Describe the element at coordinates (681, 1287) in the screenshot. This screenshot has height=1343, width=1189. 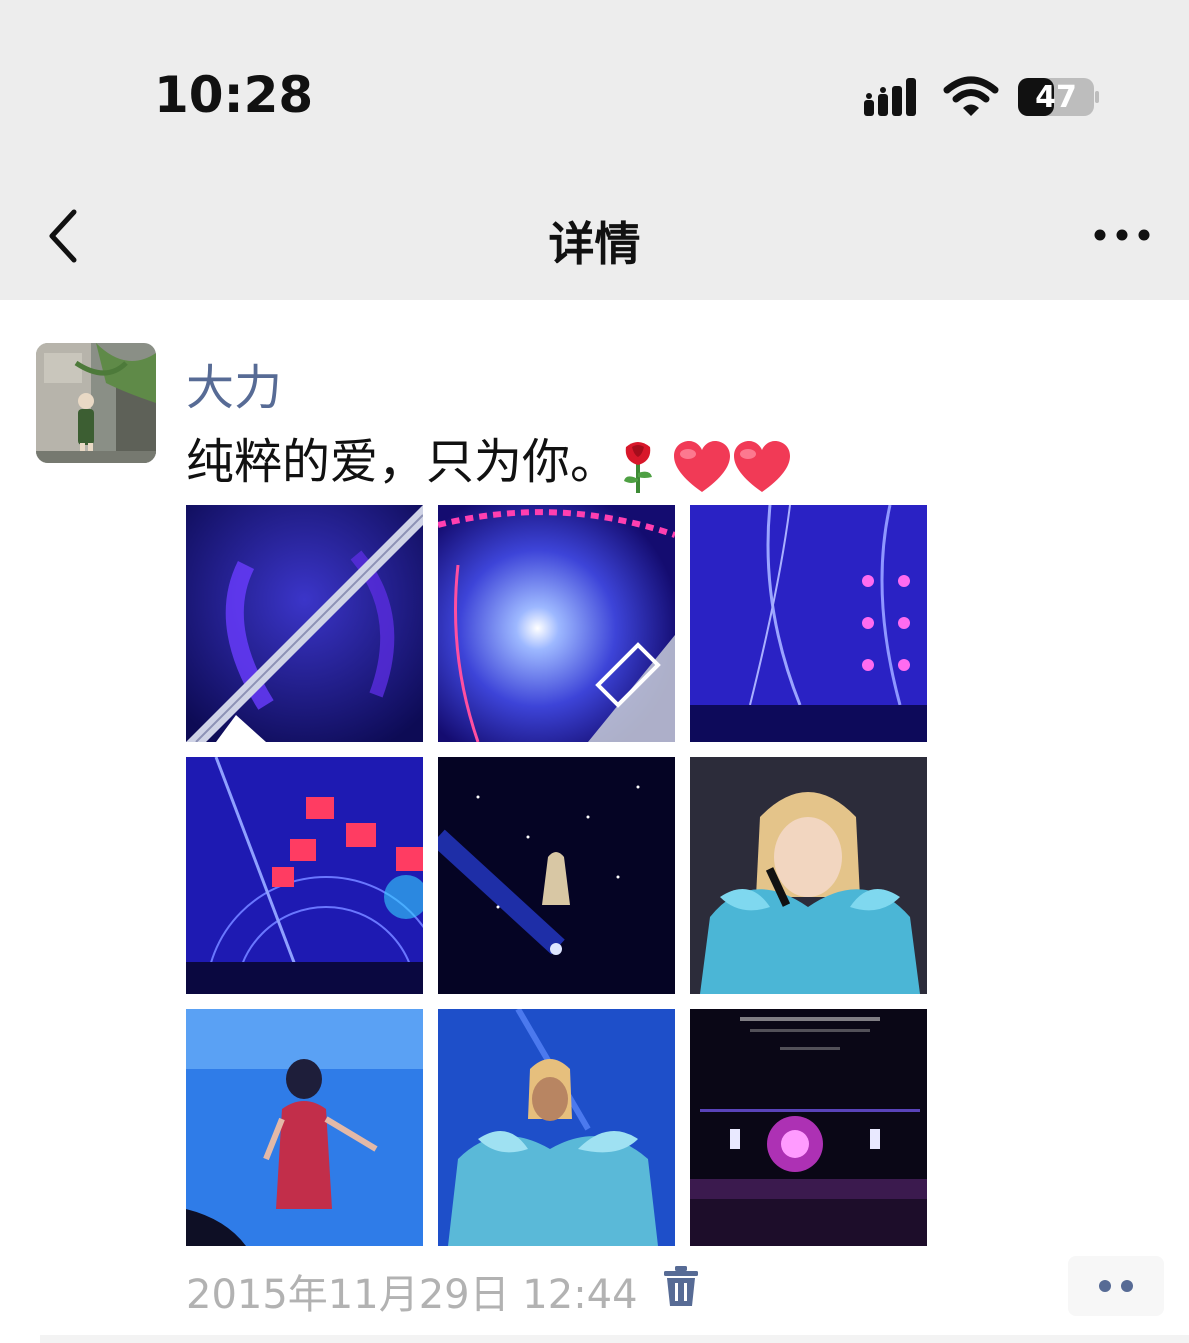
I see `trash-icon` at that location.